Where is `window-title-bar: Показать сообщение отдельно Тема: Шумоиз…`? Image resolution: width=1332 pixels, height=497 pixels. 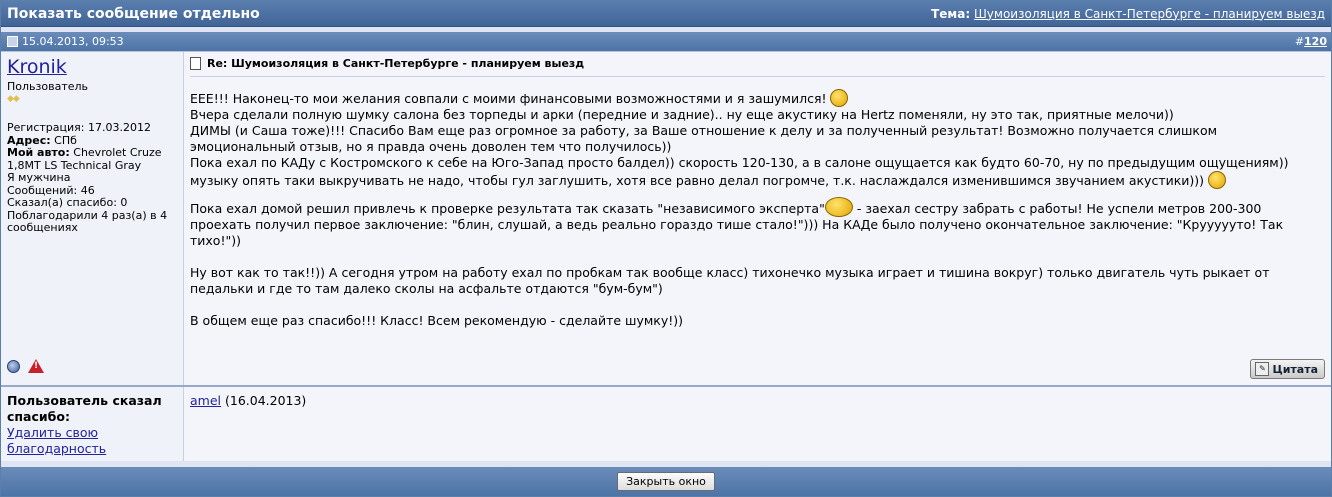
window-title-bar: Показать сообщение отдельно Тема: Шумоиз… is located at coordinates (666, 14).